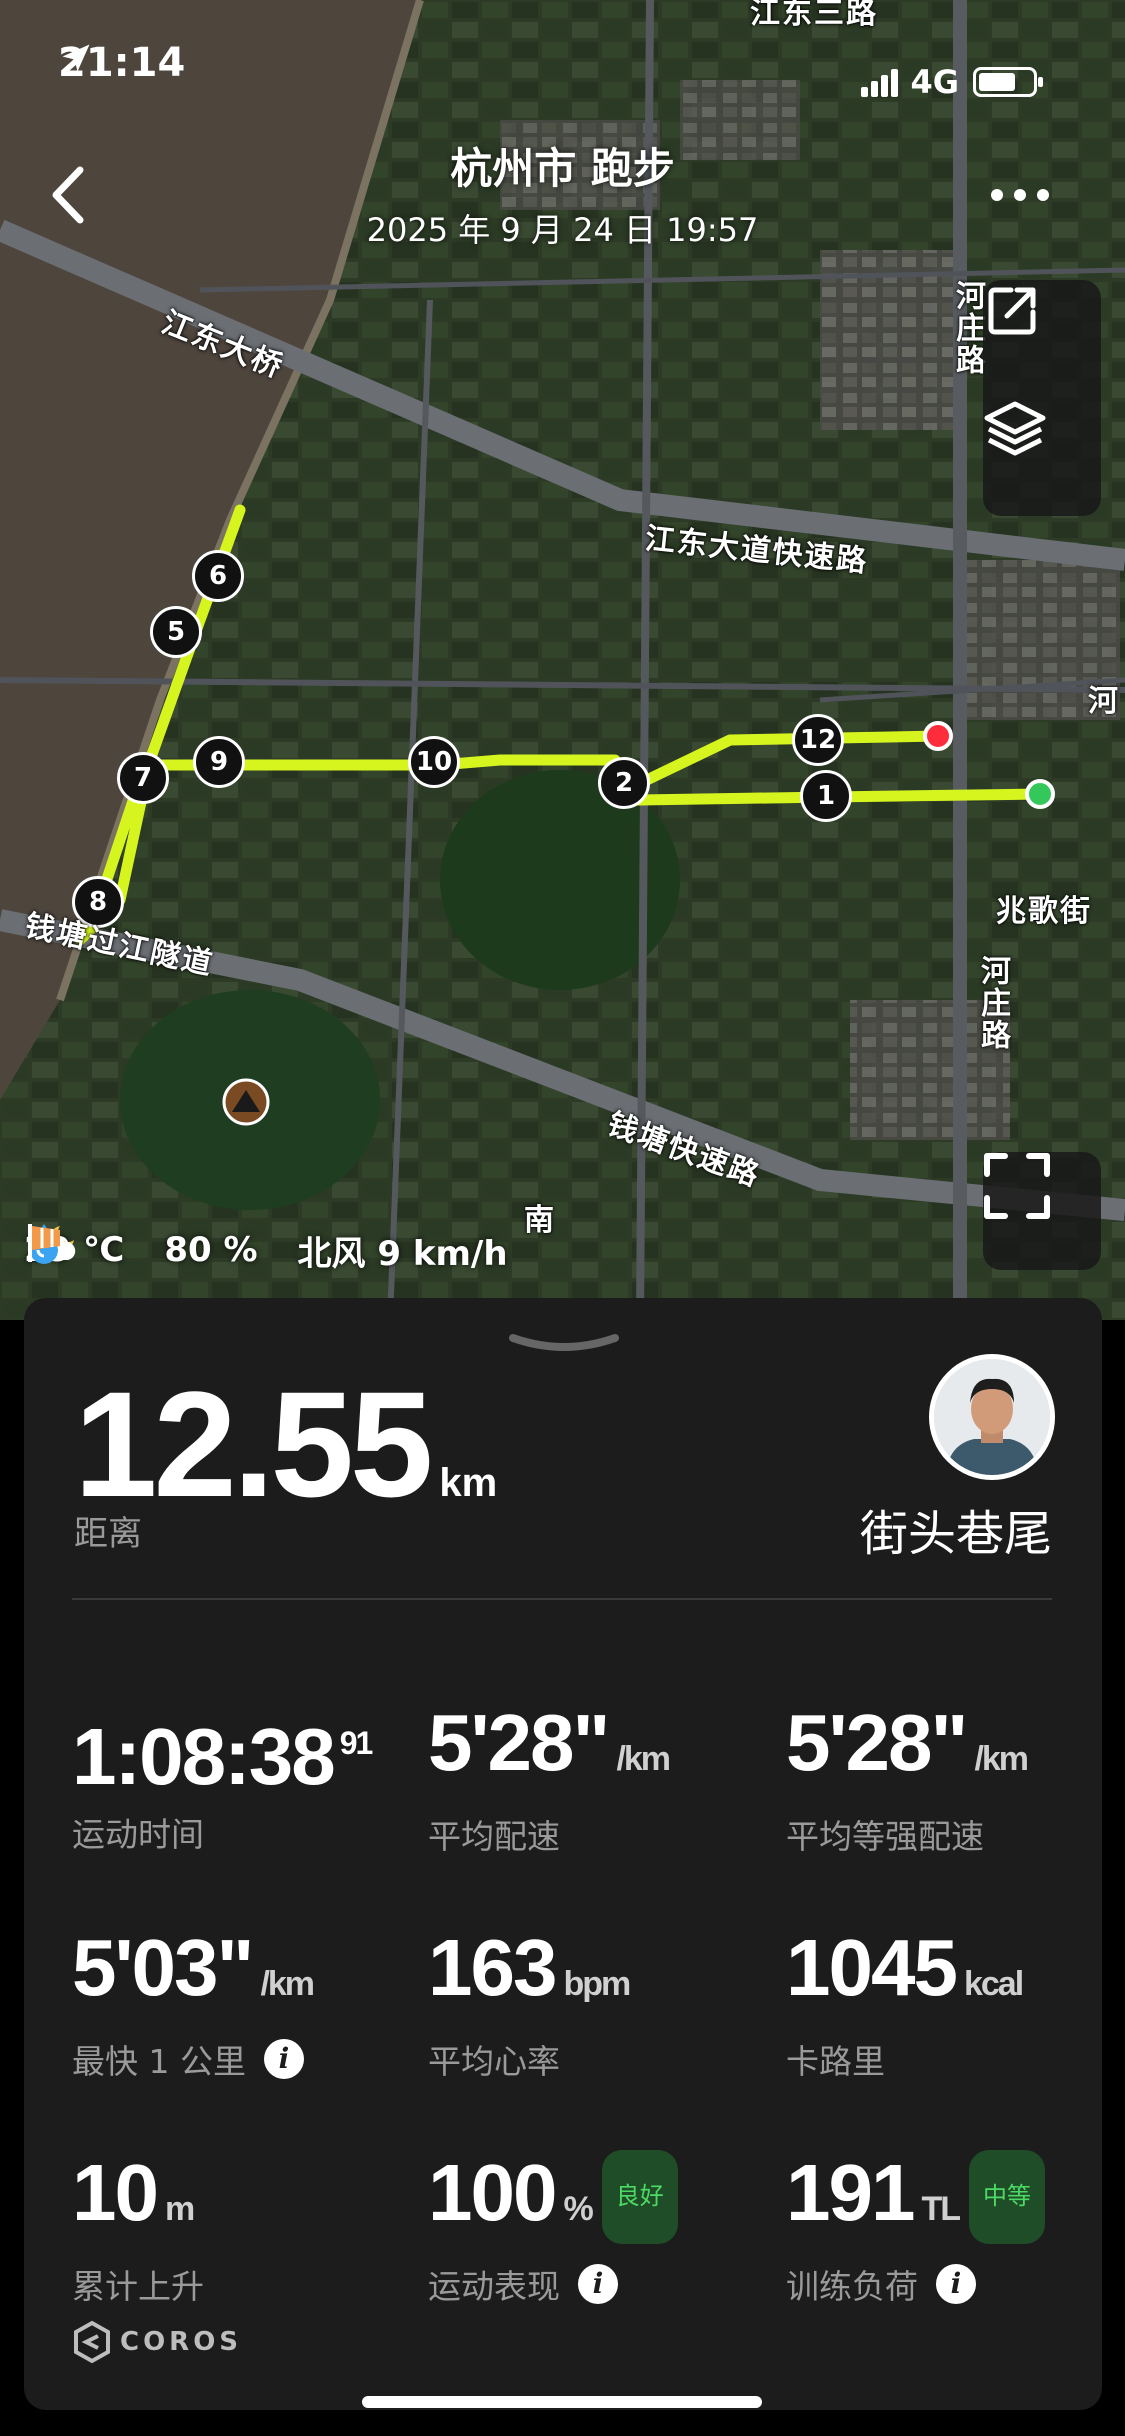 Image resolution: width=1125 pixels, height=2436 pixels. I want to click on home-indicator, so click(562, 2402).